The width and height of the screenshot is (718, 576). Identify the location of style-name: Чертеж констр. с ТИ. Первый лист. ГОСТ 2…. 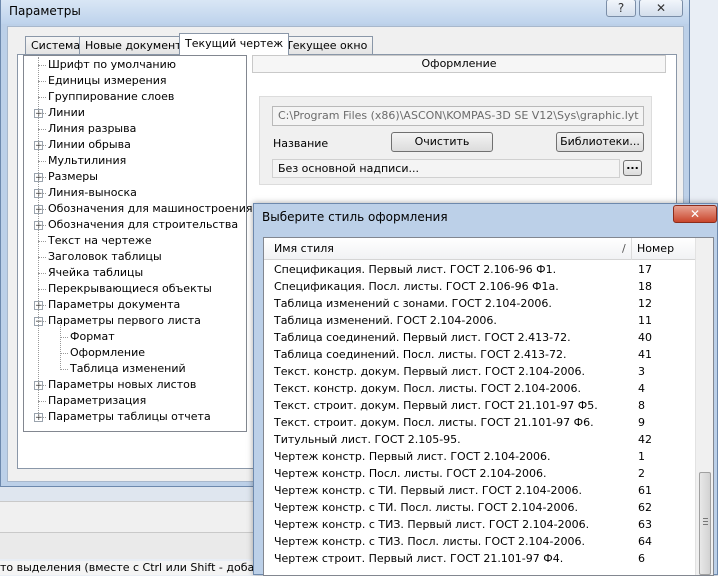
(428, 490).